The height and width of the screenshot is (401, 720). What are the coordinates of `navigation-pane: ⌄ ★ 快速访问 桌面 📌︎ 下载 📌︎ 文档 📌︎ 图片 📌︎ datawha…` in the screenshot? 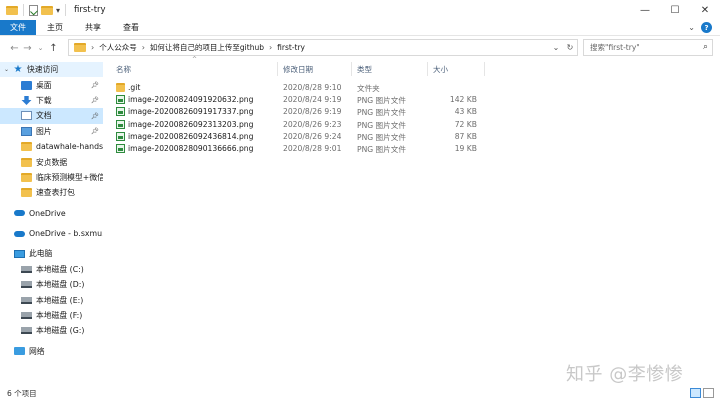 It's located at (51, 222).